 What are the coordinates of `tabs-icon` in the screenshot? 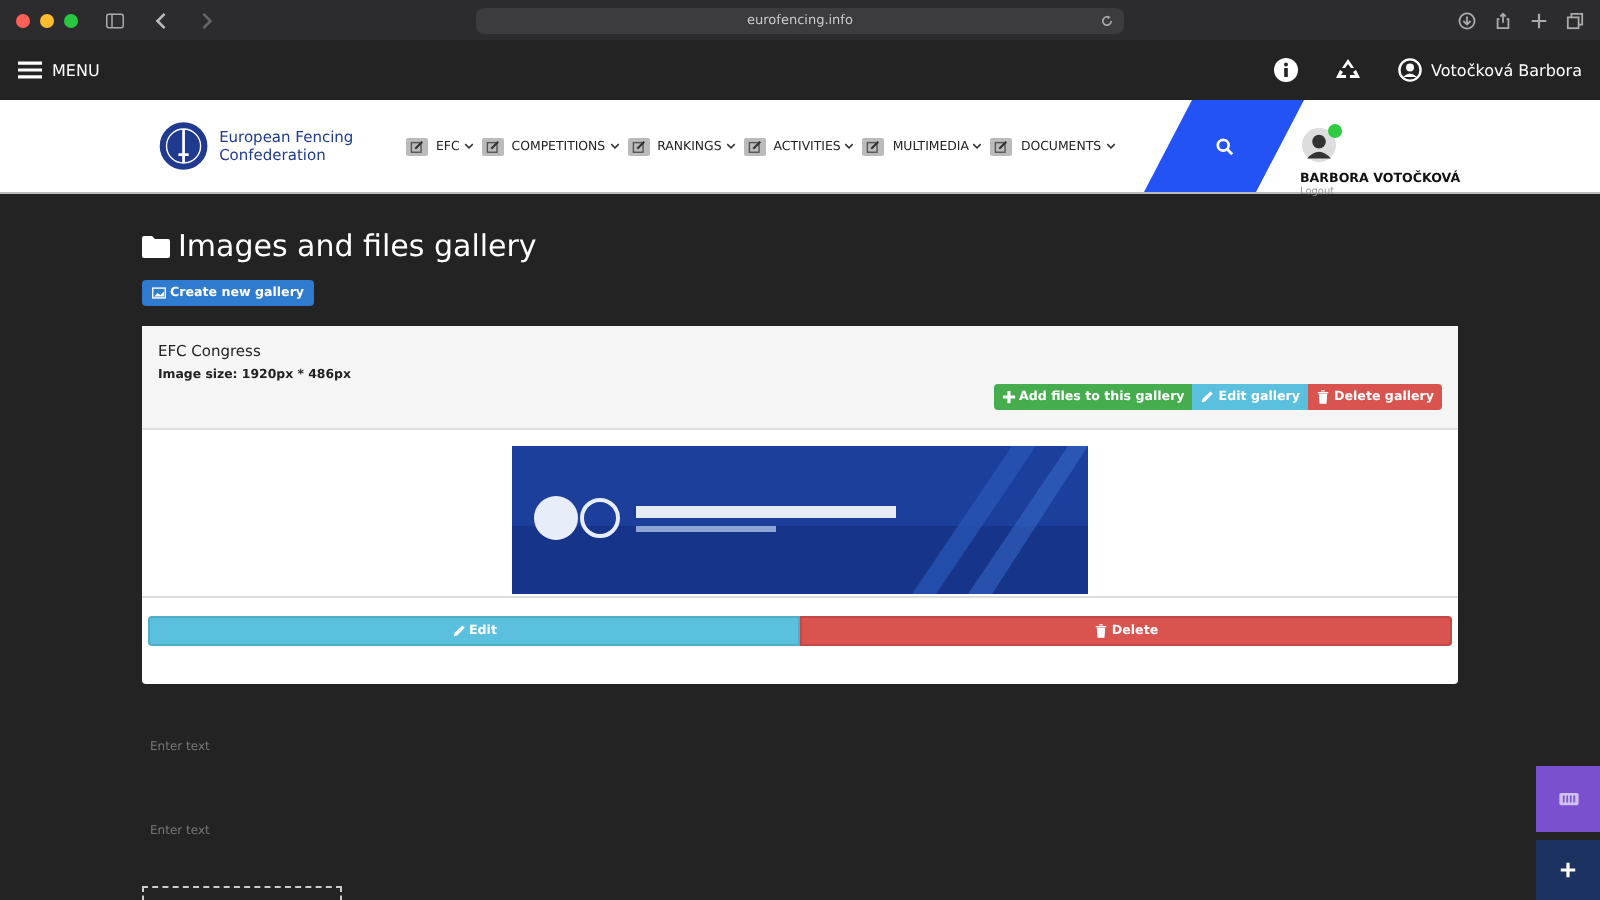 It's located at (1575, 20).